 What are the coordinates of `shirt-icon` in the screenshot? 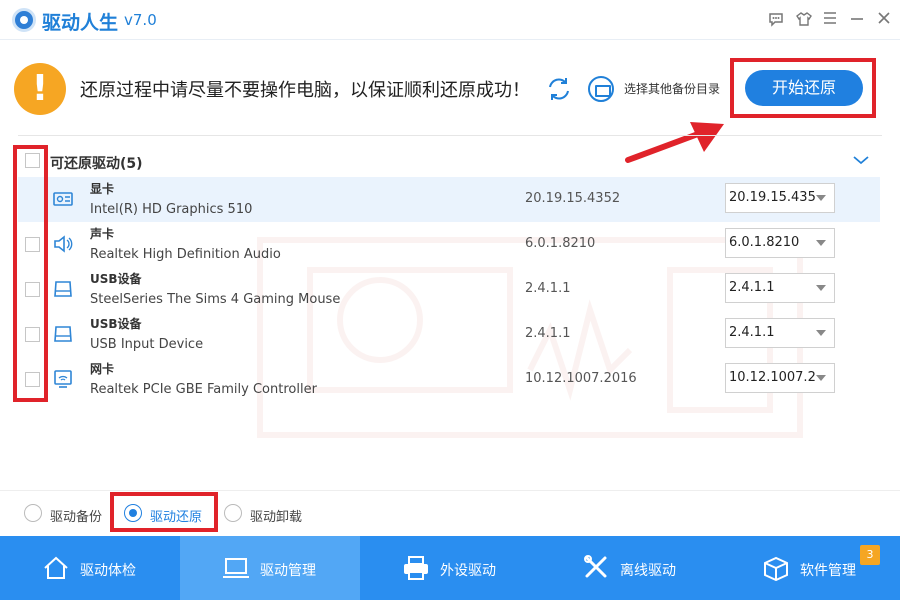 It's located at (804, 20).